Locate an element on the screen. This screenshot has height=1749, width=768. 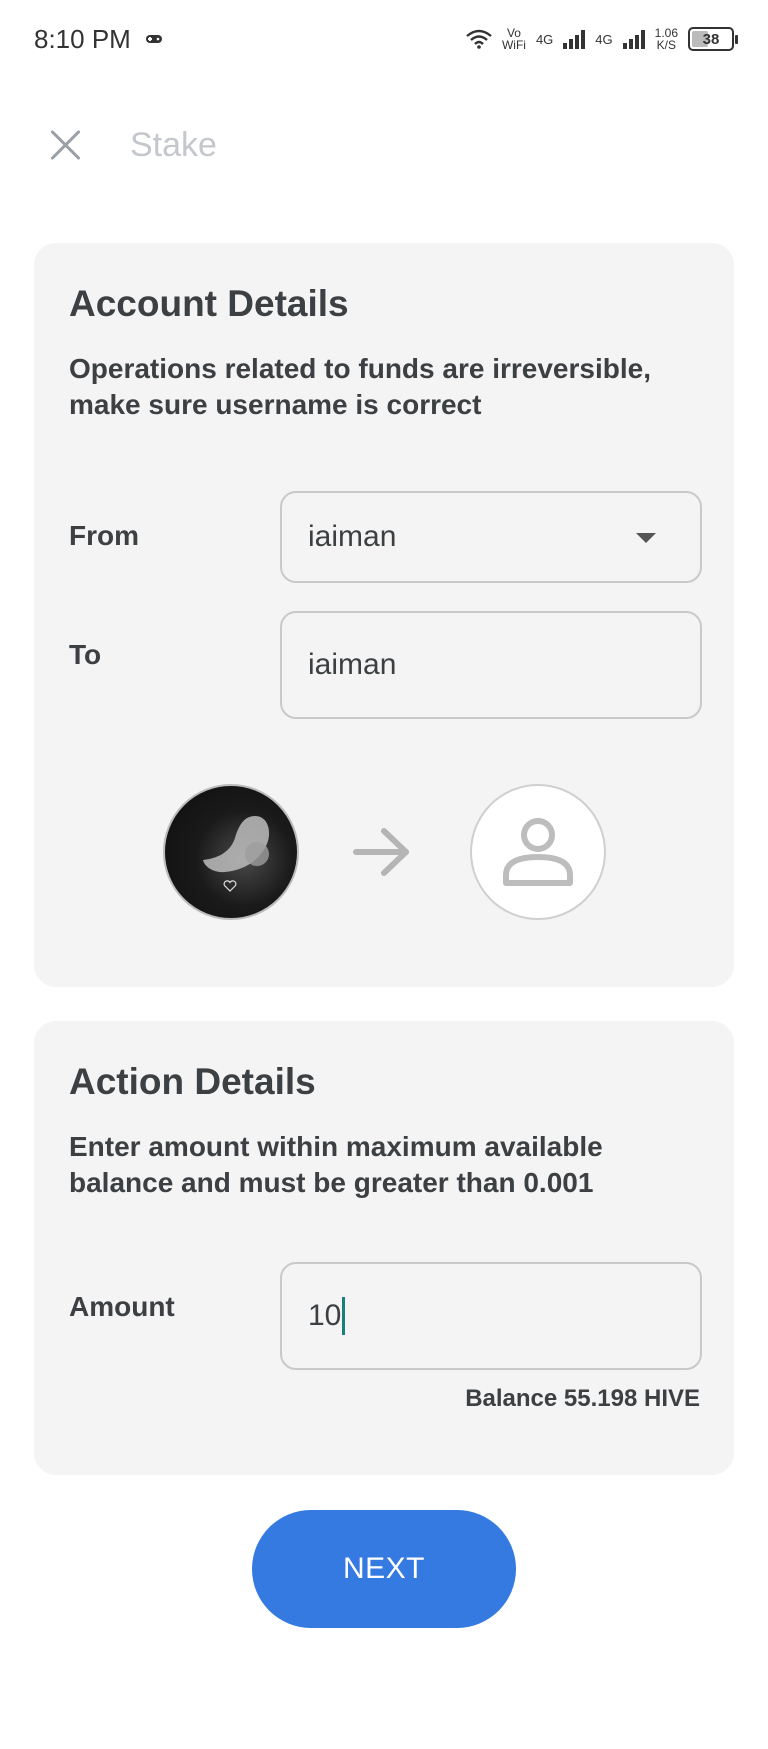
status-left: 8:10 PM is located at coordinates (98, 39).